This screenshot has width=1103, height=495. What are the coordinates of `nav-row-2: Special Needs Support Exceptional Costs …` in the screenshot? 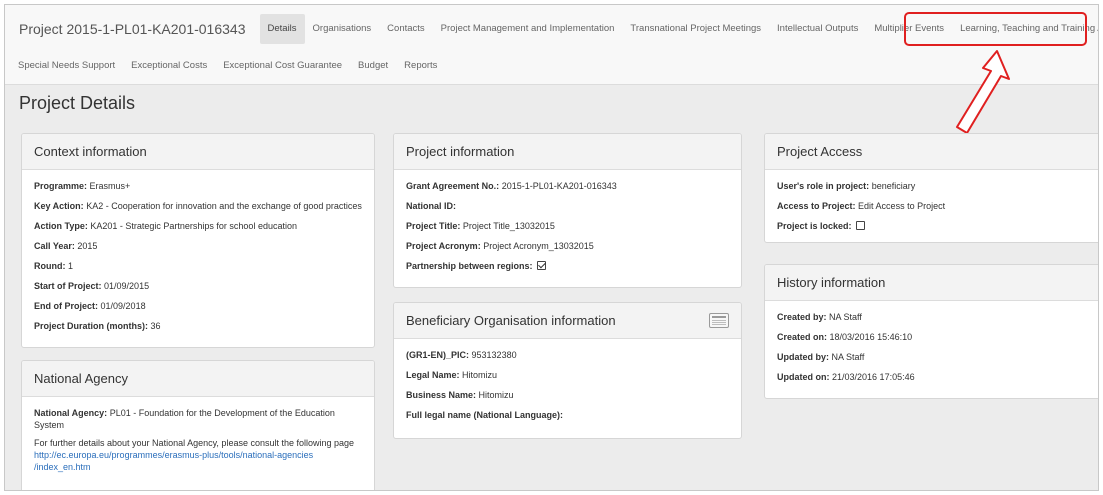 It's located at (225, 66).